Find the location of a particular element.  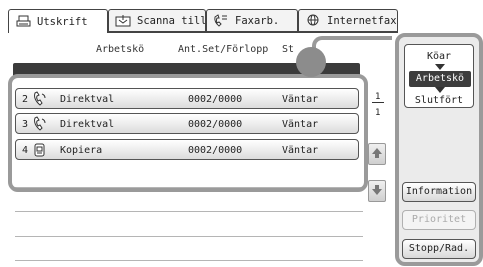

tab-label: Faxarb. is located at coordinates (257, 20).